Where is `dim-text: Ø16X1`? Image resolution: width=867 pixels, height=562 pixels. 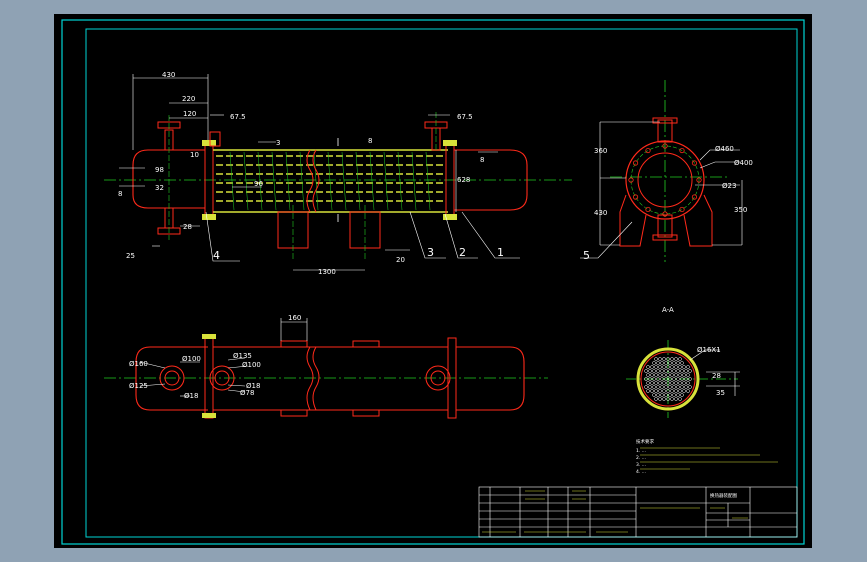 dim-text: Ø16X1 is located at coordinates (709, 350).